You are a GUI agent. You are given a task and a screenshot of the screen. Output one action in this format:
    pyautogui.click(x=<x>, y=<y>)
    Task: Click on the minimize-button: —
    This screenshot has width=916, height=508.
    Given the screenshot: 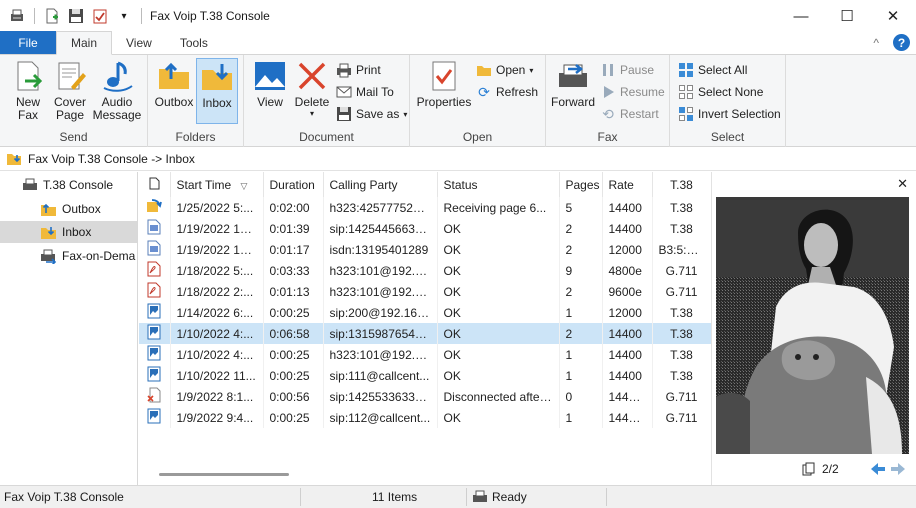 What is the action you would take?
    pyautogui.click(x=801, y=16)
    